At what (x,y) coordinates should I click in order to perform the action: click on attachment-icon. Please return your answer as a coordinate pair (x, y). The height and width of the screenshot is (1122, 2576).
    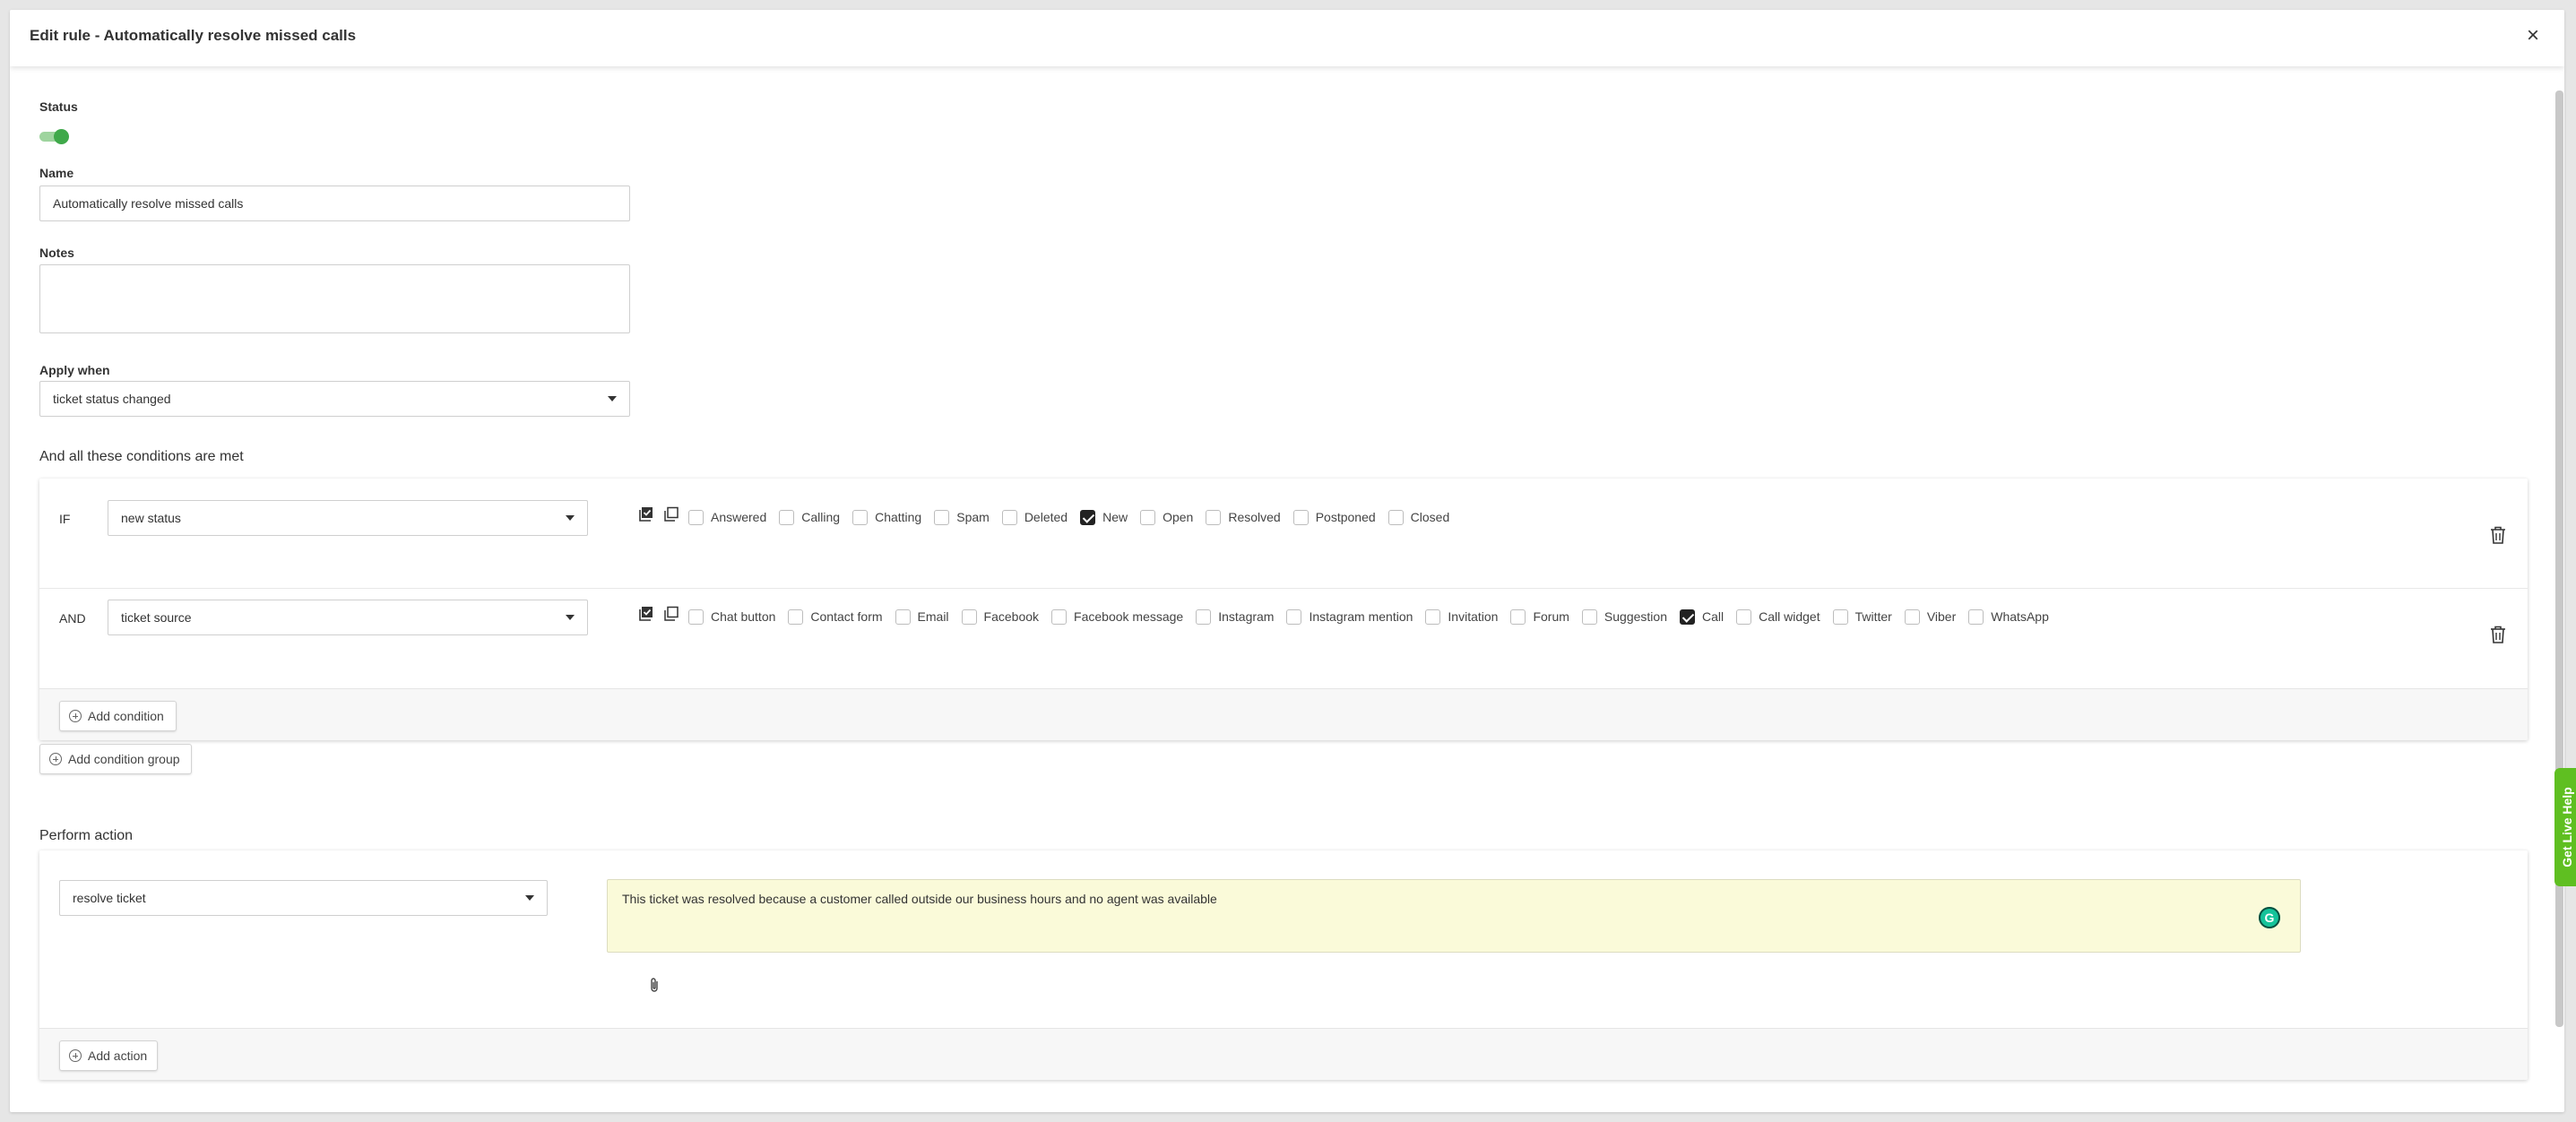
    Looking at the image, I should click on (654, 985).